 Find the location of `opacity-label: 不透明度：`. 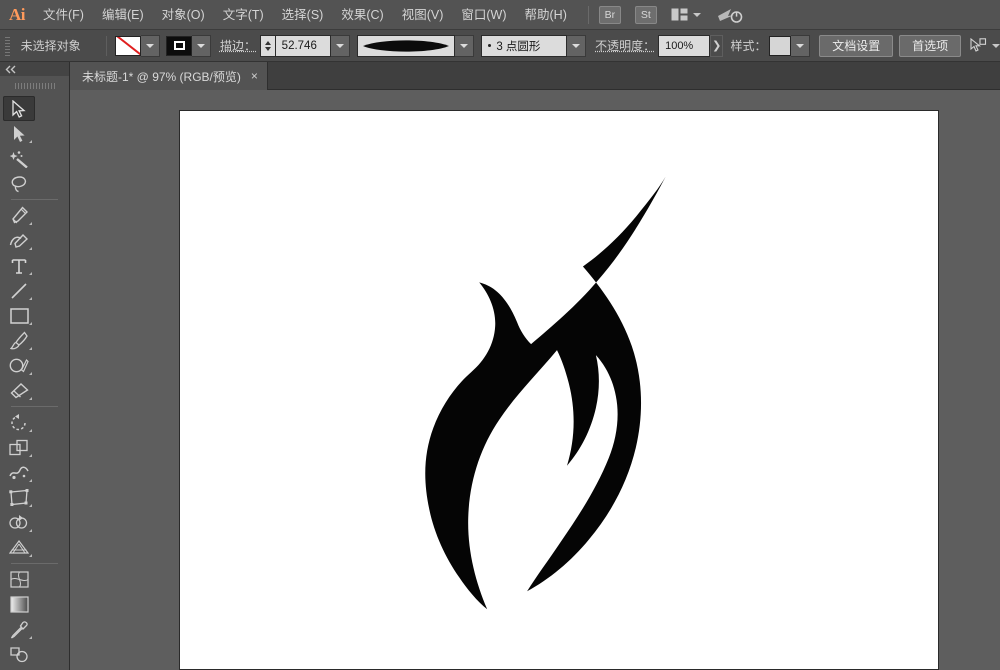

opacity-label: 不透明度： is located at coordinates (625, 45).